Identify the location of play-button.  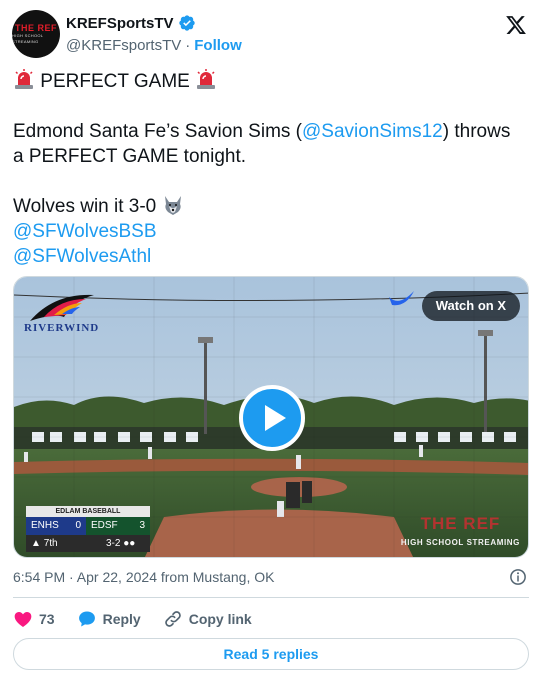
(272, 418).